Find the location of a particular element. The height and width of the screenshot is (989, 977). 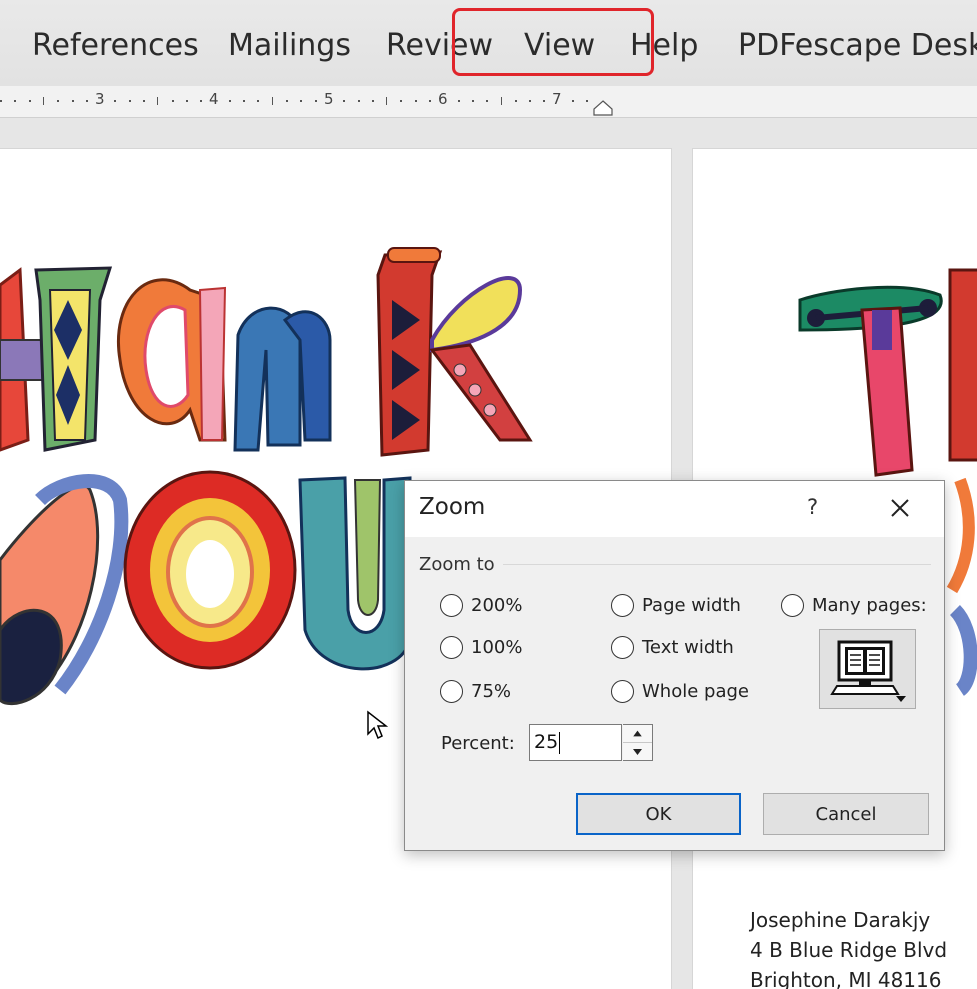

spin-down-icon is located at coordinates (637, 752).